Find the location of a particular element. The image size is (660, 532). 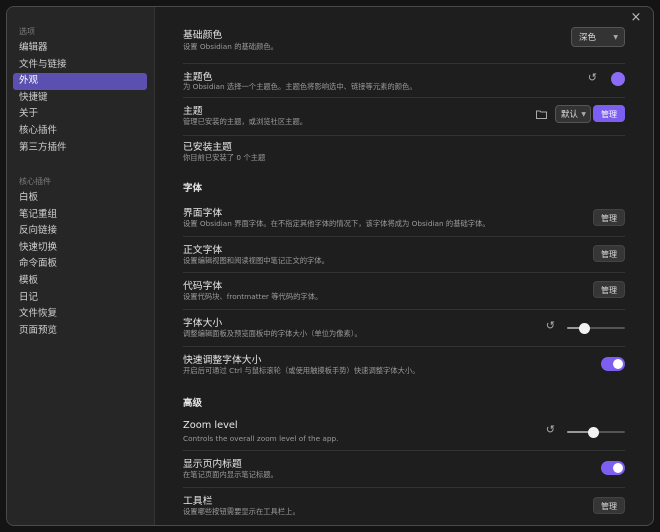

sidebar-options-list: 编辑器 文件与链接 外观 快捷键 关于 核心插件 第三方插件 is located at coordinates (80, 98).